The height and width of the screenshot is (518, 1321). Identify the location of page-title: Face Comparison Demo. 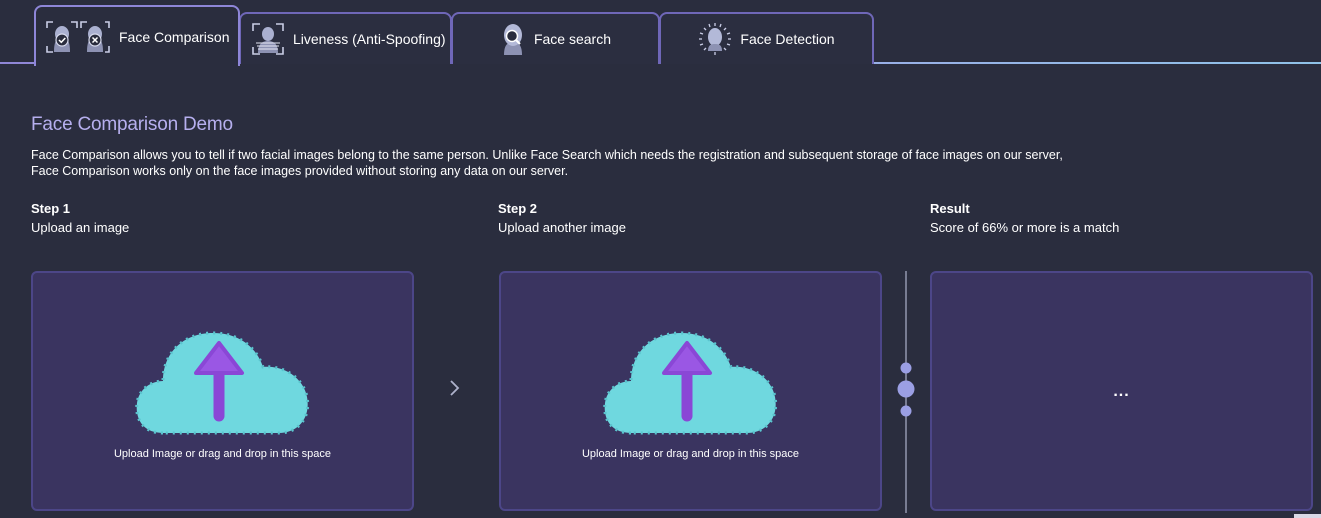
(132, 124).